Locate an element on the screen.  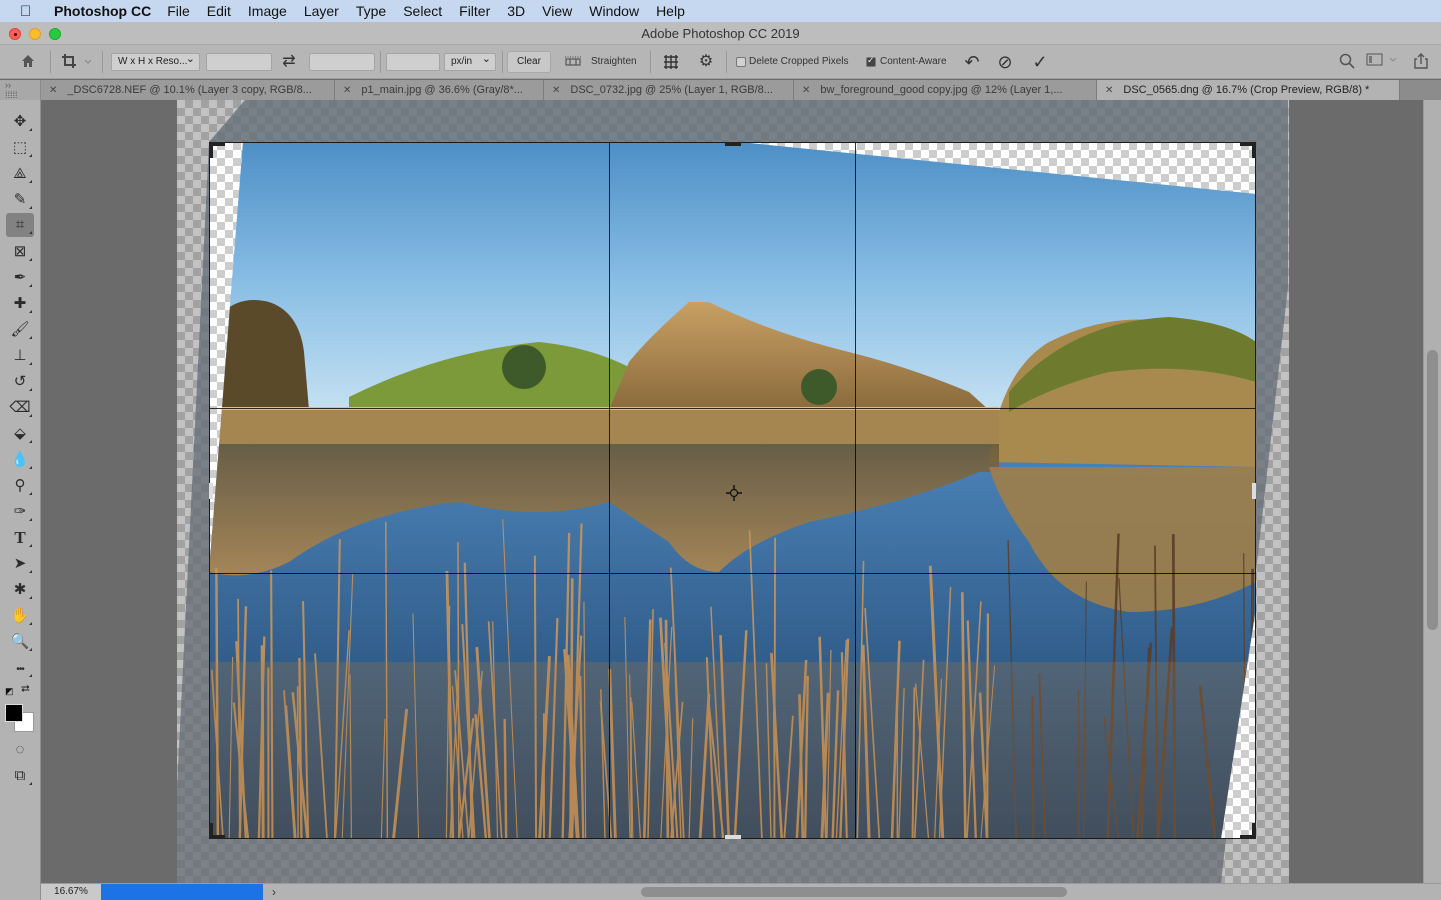
move-icon: ✥ is located at coordinates (20, 121).